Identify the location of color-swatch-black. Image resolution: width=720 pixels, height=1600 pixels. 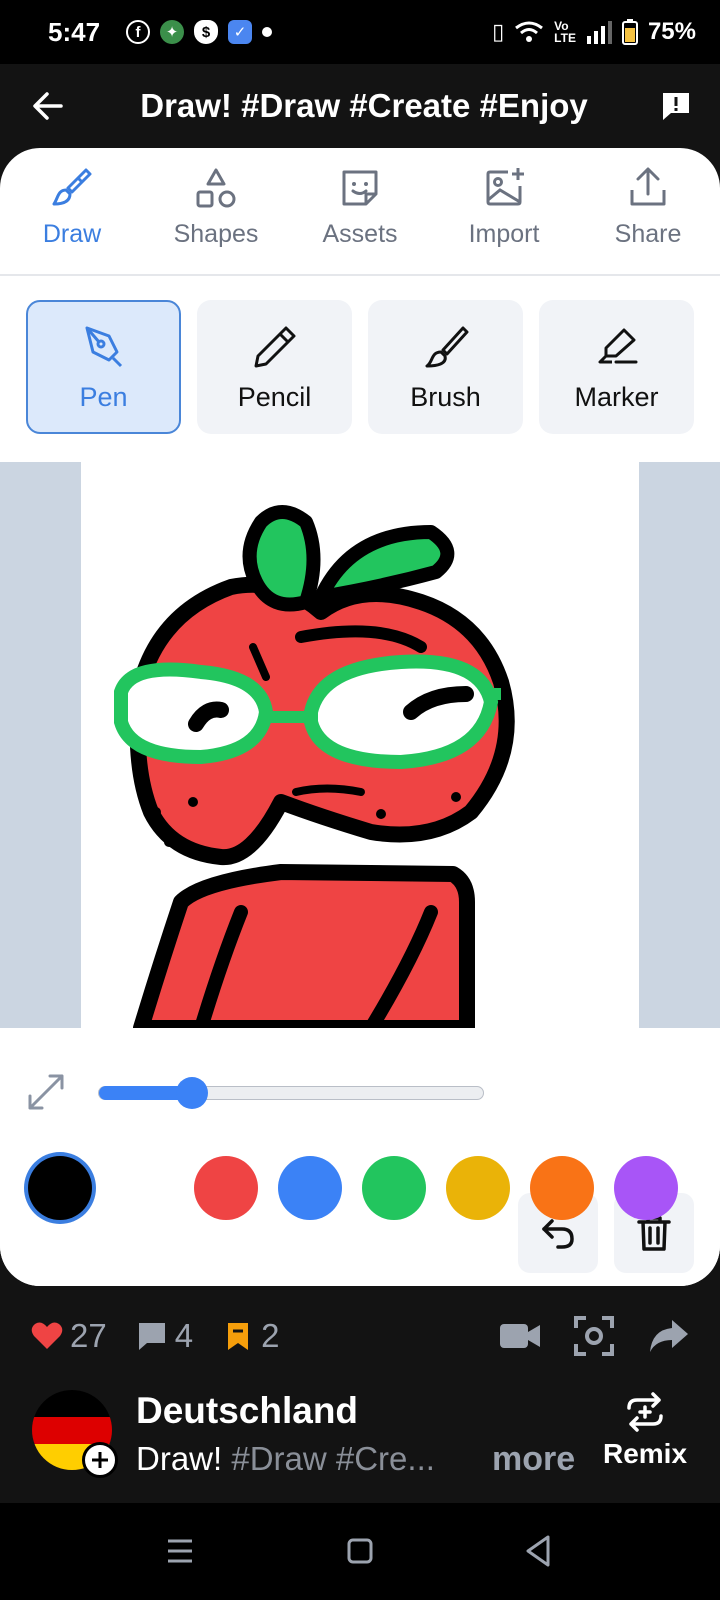
(60, 1188).